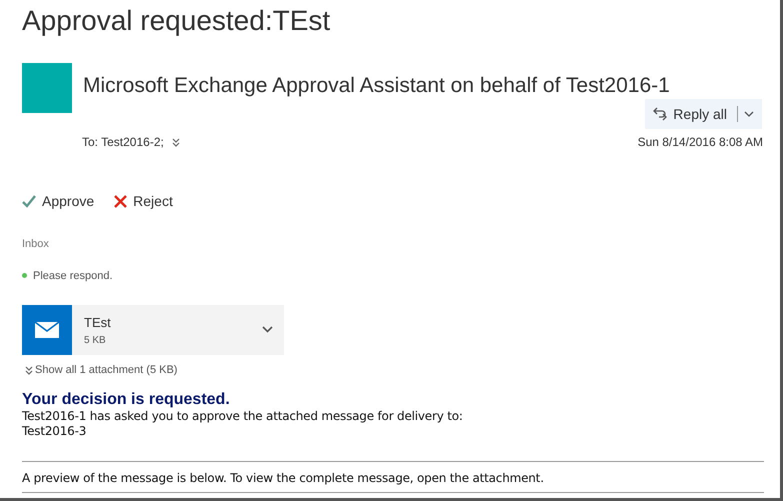 The height and width of the screenshot is (501, 783). Describe the element at coordinates (143, 201) in the screenshot. I see `reject-button: Reject` at that location.